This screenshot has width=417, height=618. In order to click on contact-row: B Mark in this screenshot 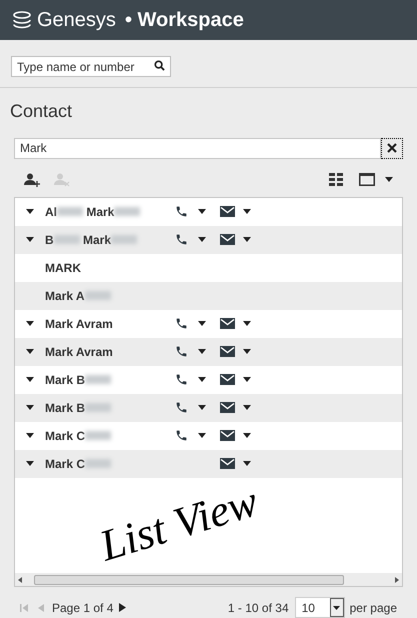, I will do `click(208, 240)`.